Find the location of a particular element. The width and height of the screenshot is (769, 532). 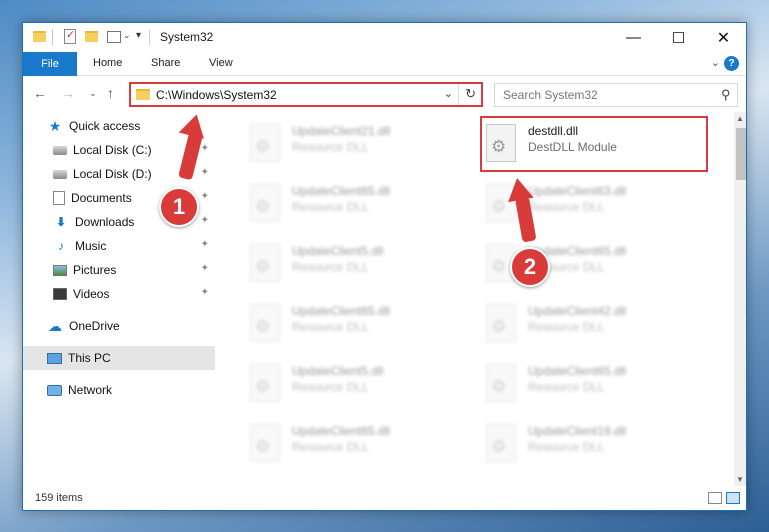

tab-view: View is located at coordinates (221, 63).